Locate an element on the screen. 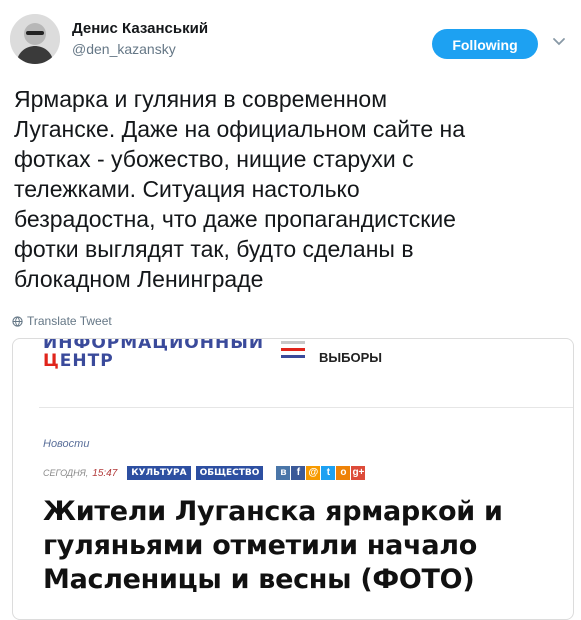 This screenshot has height=620, width=581. avatar-image is located at coordinates (35, 39).